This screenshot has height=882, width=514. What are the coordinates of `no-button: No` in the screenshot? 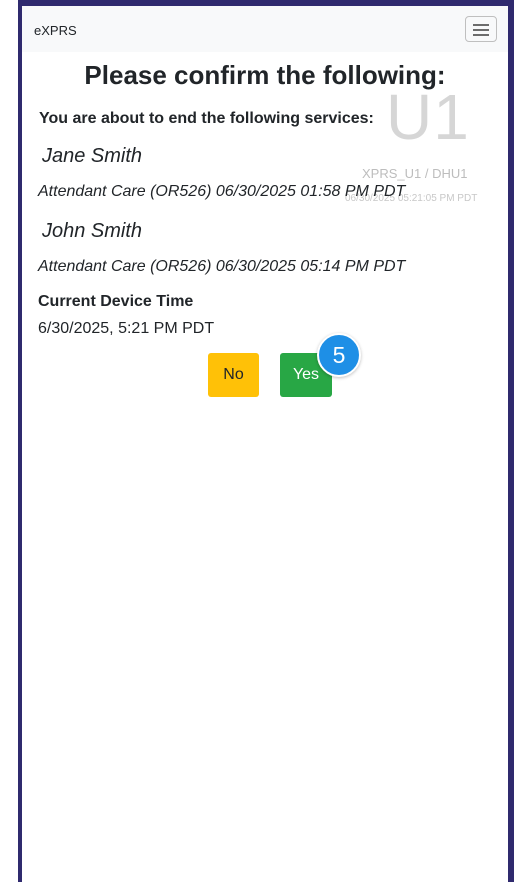 It's located at (233, 375).